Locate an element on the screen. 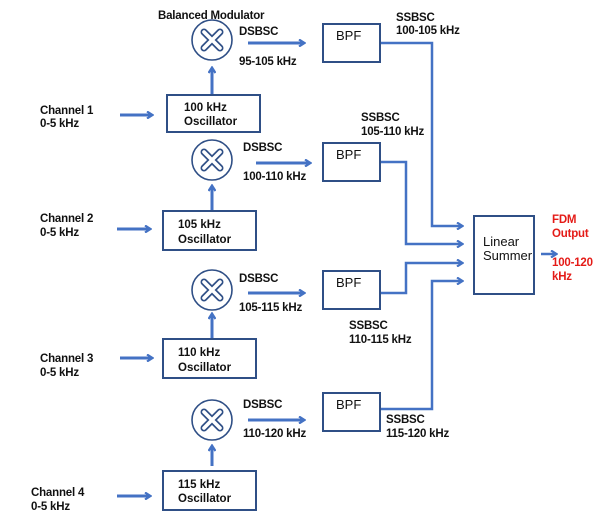 This screenshot has width=602, height=522. ssbsc-3-label: SSBSC is located at coordinates (368, 326).